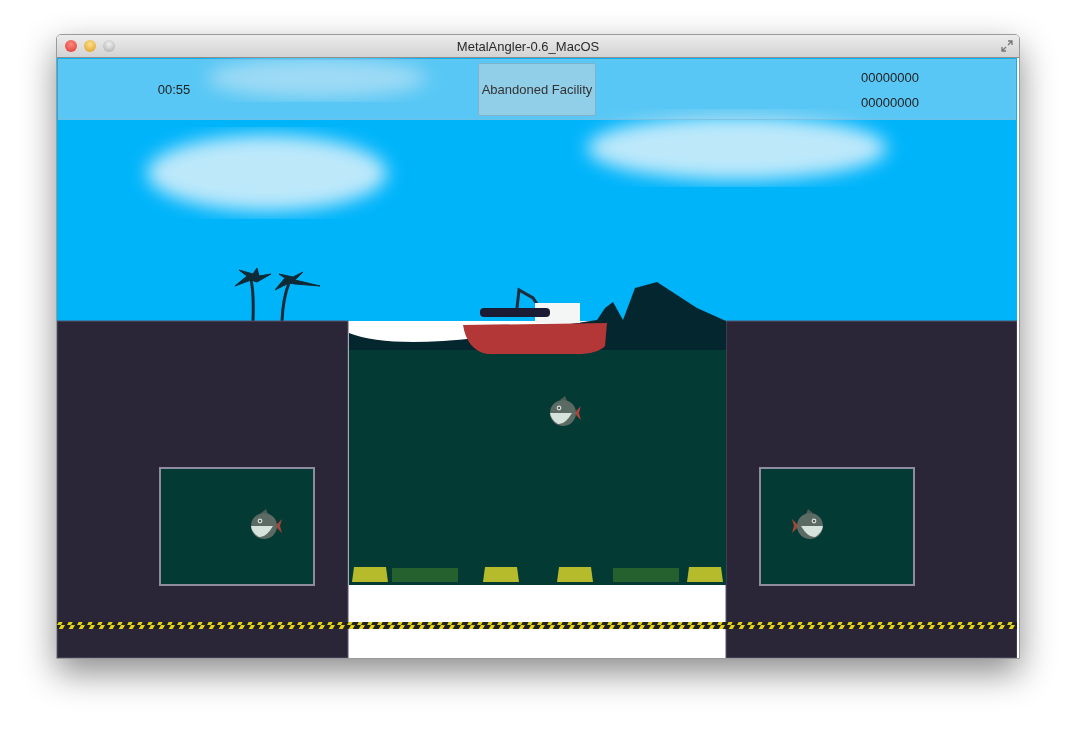  Describe the element at coordinates (71, 46) in the screenshot. I see `close-button` at that location.